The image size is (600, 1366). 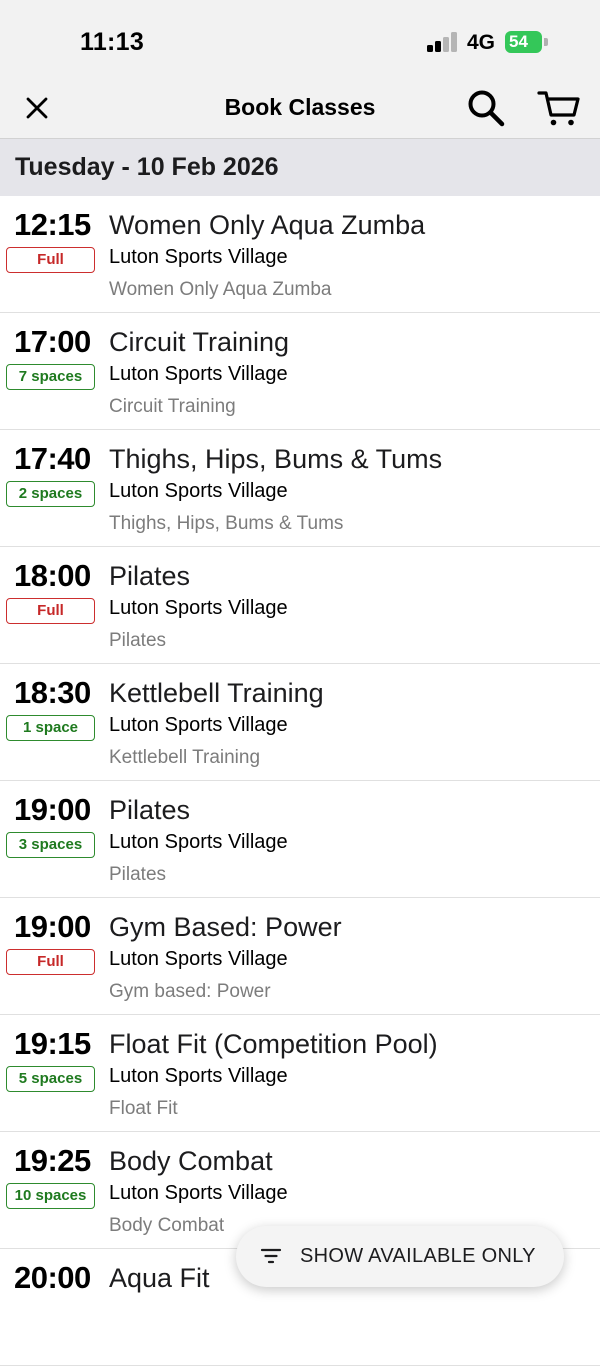 I want to click on date-header: Tuesday - 10 Feb 2026, so click(x=300, y=167).